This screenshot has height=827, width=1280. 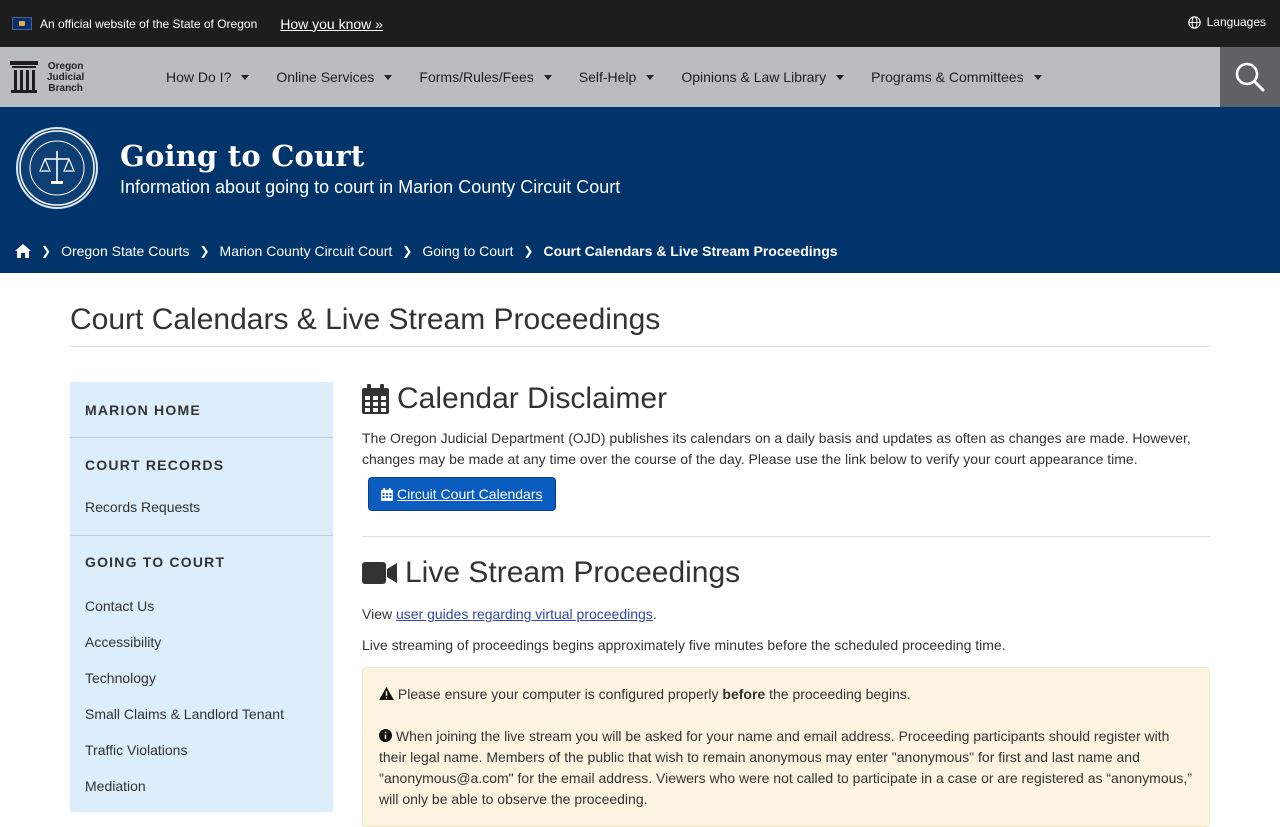 What do you see at coordinates (112, 606) in the screenshot?
I see `sidebar-contact-us: Contact Us` at bounding box center [112, 606].